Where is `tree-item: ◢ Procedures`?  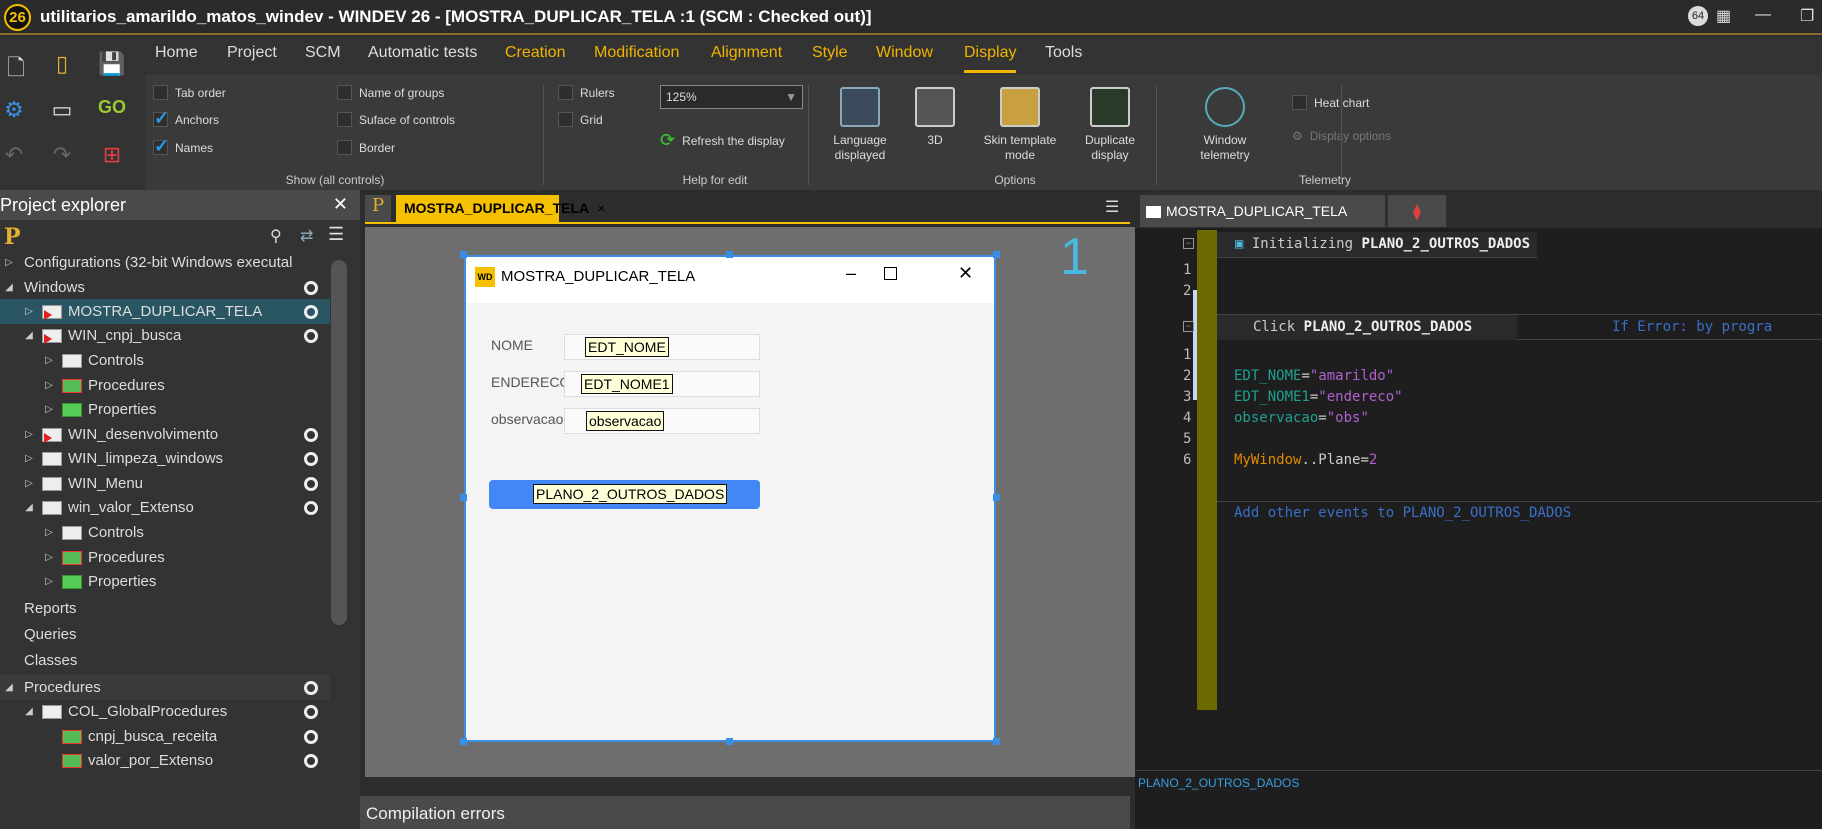
tree-item: ◢ Procedures is located at coordinates (165, 687).